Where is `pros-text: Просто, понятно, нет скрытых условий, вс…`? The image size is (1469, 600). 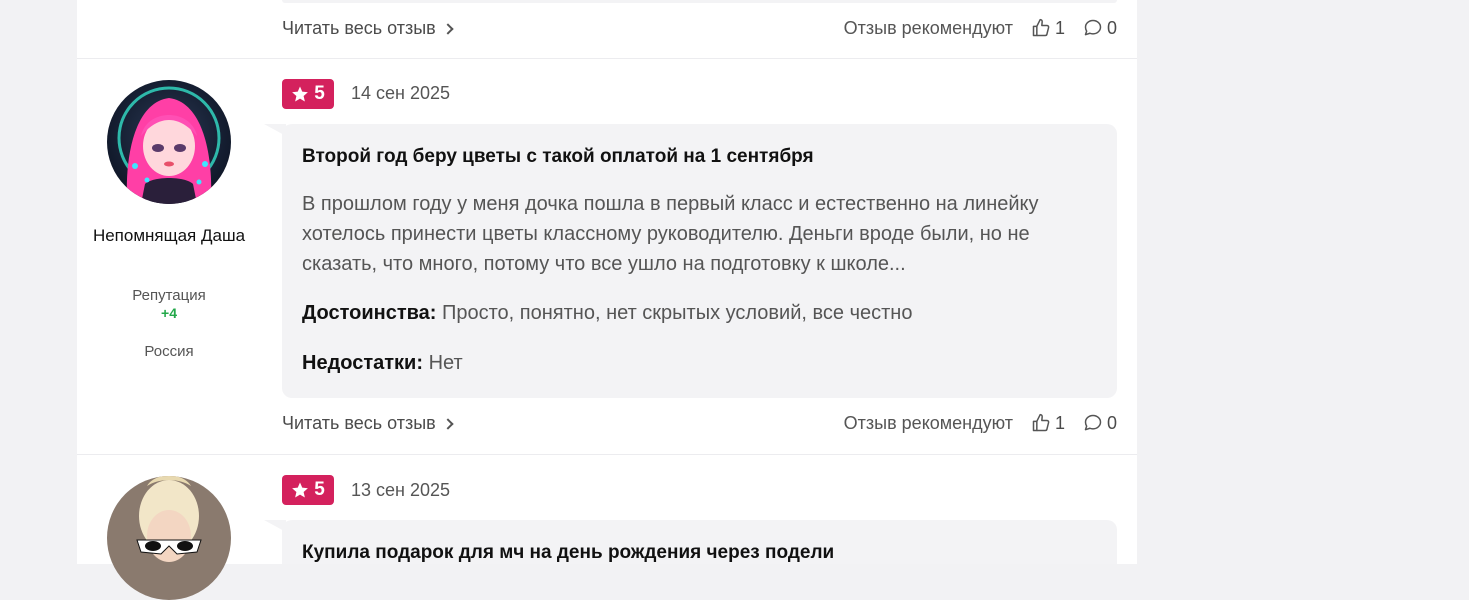
pros-text: Просто, понятно, нет скрытых условий, вс… is located at coordinates (677, 313).